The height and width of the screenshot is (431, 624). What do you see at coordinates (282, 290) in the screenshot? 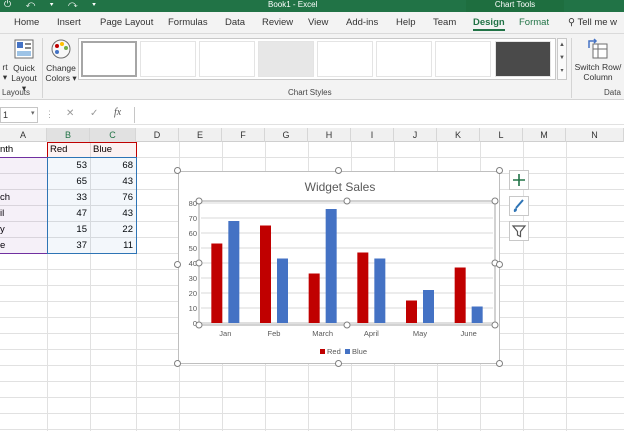
I see `bar-blue-feb` at bounding box center [282, 290].